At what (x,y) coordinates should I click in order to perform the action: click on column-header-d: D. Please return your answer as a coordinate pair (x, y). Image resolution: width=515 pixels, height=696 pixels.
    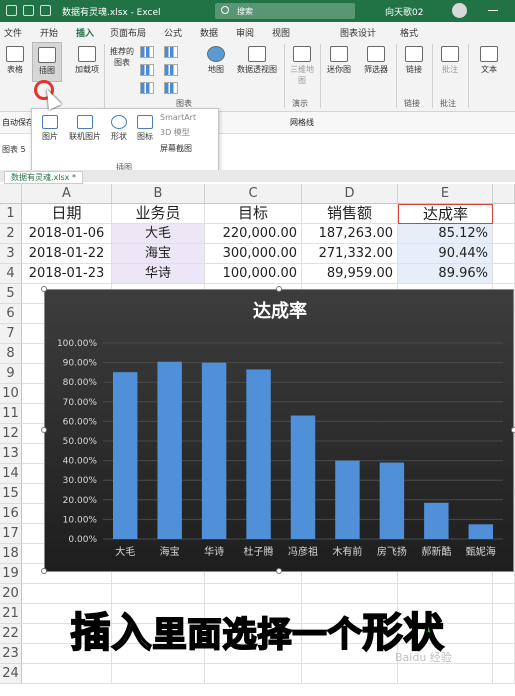
    Looking at the image, I should click on (350, 194).